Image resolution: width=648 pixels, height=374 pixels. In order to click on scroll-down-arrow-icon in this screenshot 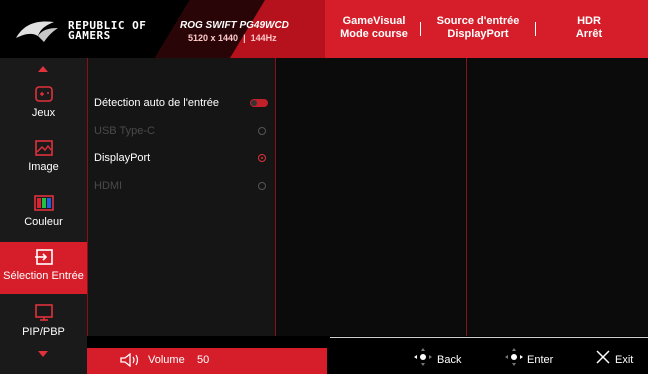, I will do `click(43, 354)`.